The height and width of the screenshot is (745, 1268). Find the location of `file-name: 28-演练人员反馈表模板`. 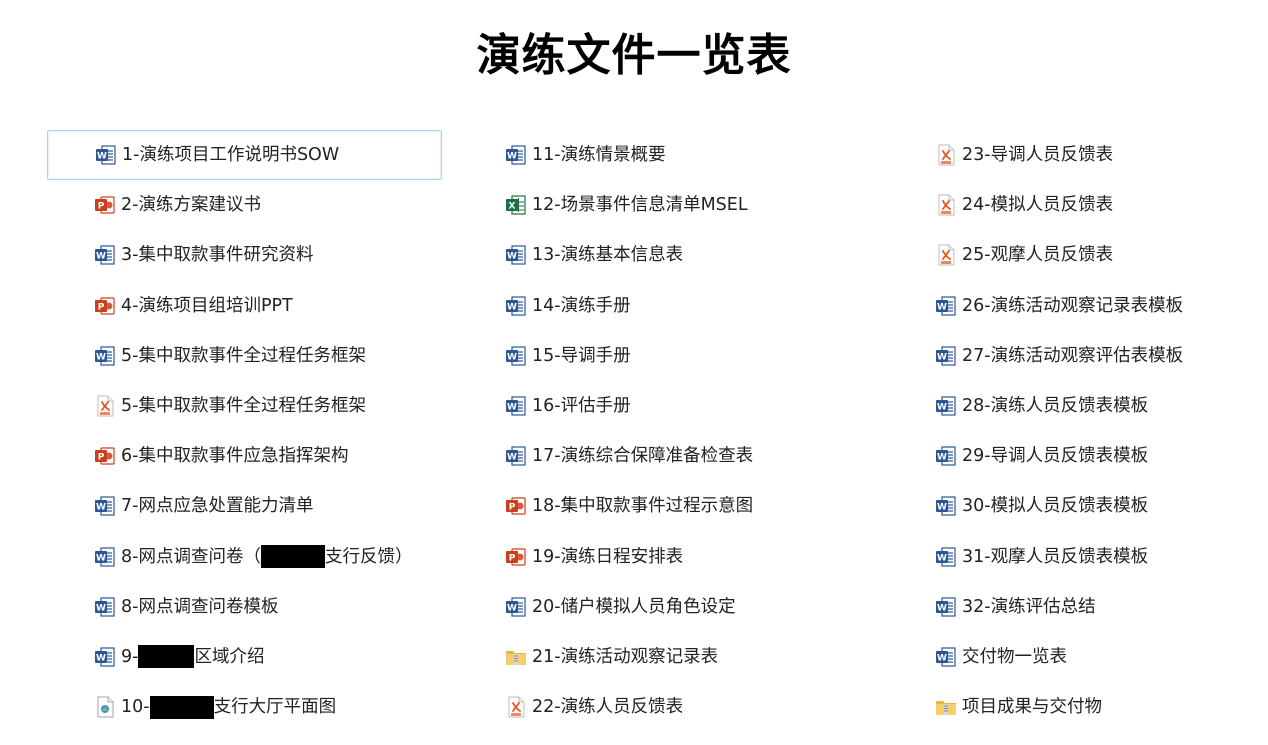

file-name: 28-演练人员反馈表模板 is located at coordinates (1055, 406).